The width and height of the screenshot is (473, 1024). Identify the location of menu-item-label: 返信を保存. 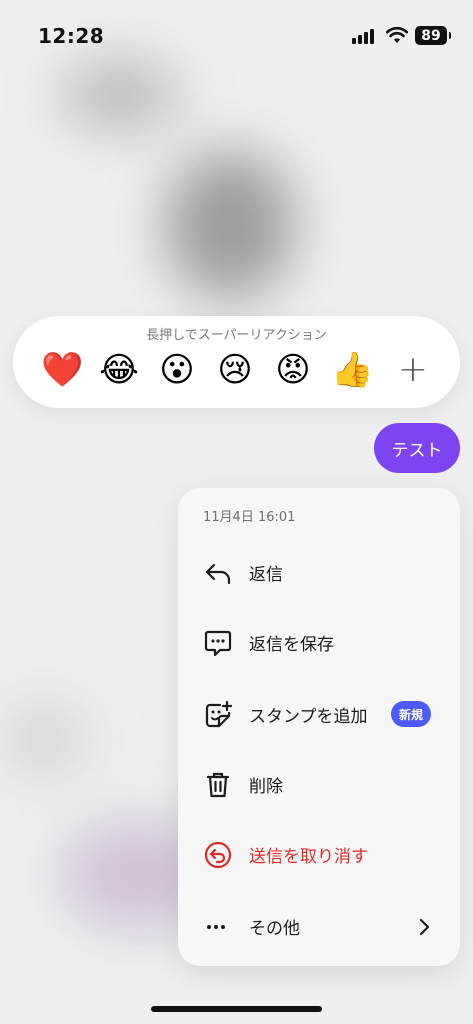
(291, 645).